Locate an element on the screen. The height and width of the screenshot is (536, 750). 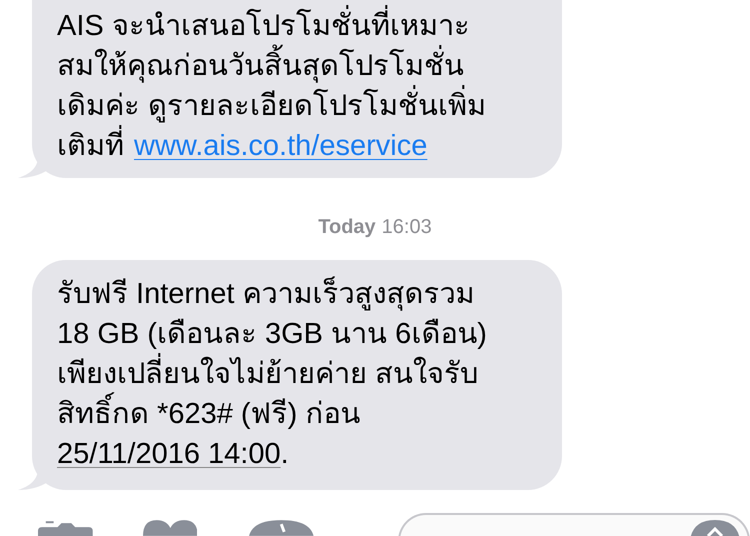
message-text: . is located at coordinates (284, 454).